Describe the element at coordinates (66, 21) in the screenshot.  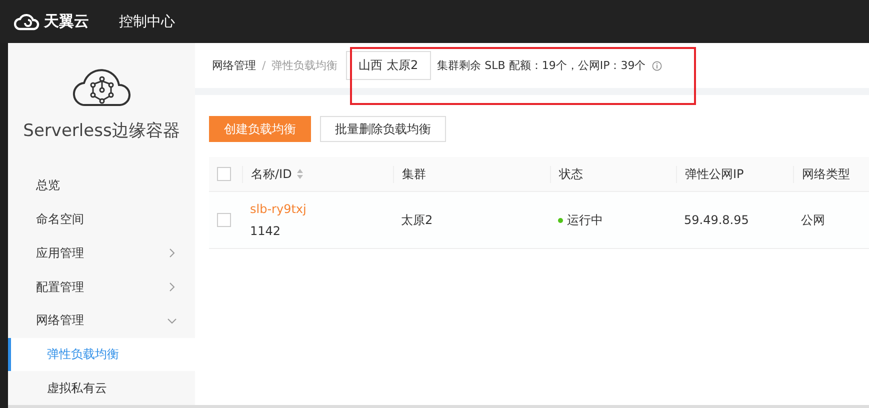
I see `brand-name: 天翼云` at that location.